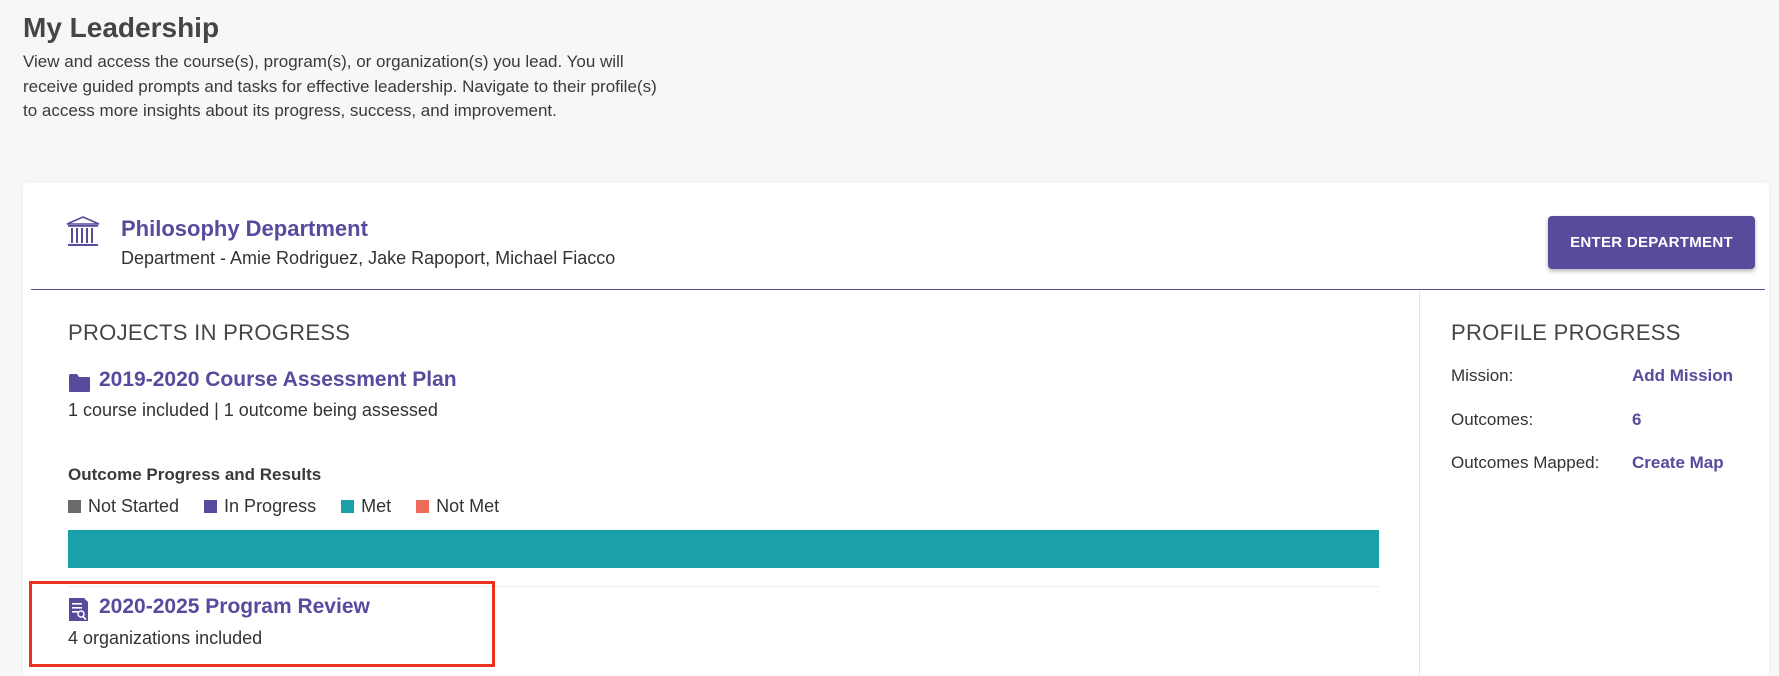  Describe the element at coordinates (270, 506) in the screenshot. I see `legend-label: In Progress` at that location.